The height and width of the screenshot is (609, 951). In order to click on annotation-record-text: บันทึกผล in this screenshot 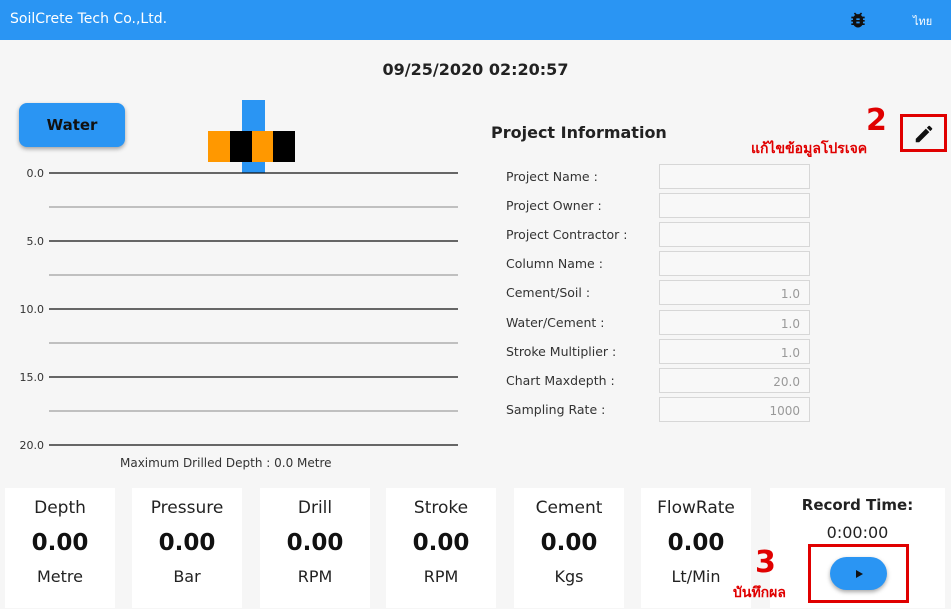, I will do `click(759, 593)`.